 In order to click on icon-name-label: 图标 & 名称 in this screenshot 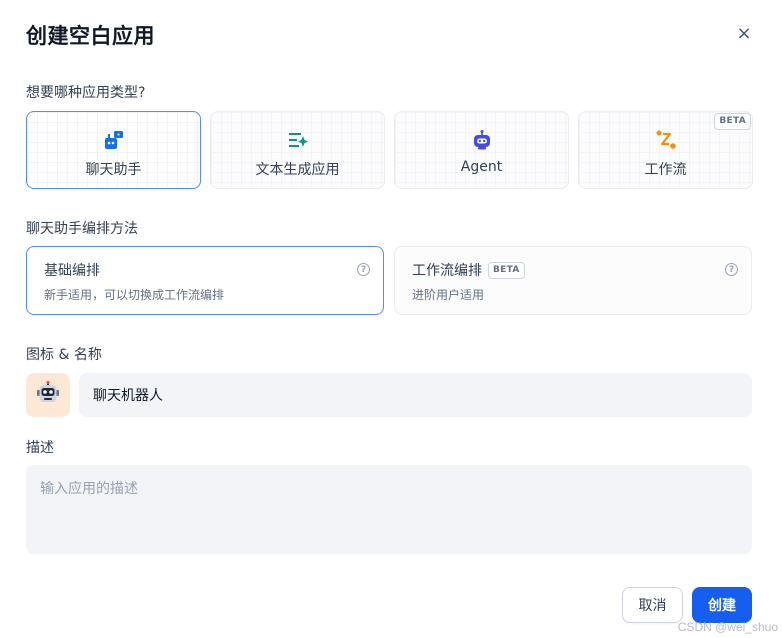, I will do `click(64, 355)`.